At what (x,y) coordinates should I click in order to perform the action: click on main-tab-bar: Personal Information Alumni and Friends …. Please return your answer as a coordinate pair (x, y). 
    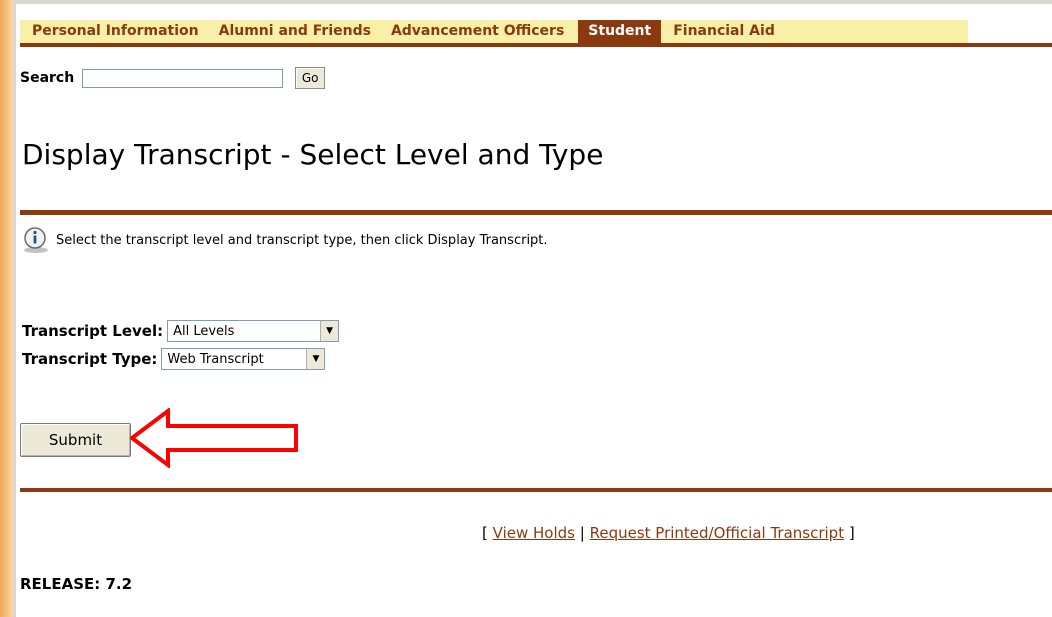
    Looking at the image, I should click on (494, 31).